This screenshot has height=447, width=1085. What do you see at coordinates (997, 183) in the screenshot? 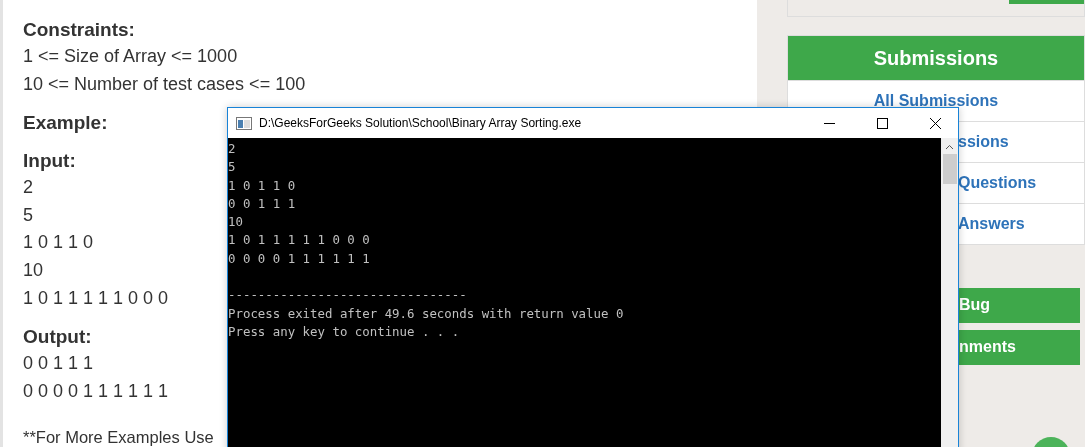
I see `sidebar-link: Questions` at bounding box center [997, 183].